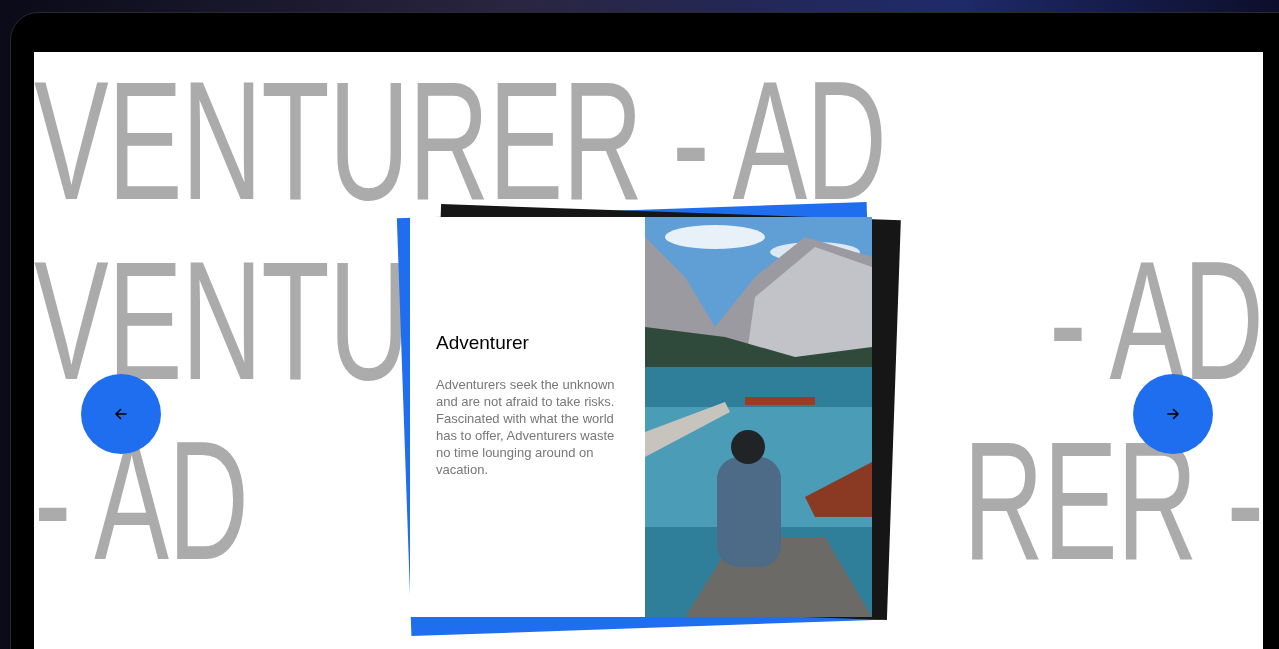 Image resolution: width=1279 pixels, height=649 pixels. Describe the element at coordinates (1113, 502) in the screenshot. I see `background-word: RER -` at that location.